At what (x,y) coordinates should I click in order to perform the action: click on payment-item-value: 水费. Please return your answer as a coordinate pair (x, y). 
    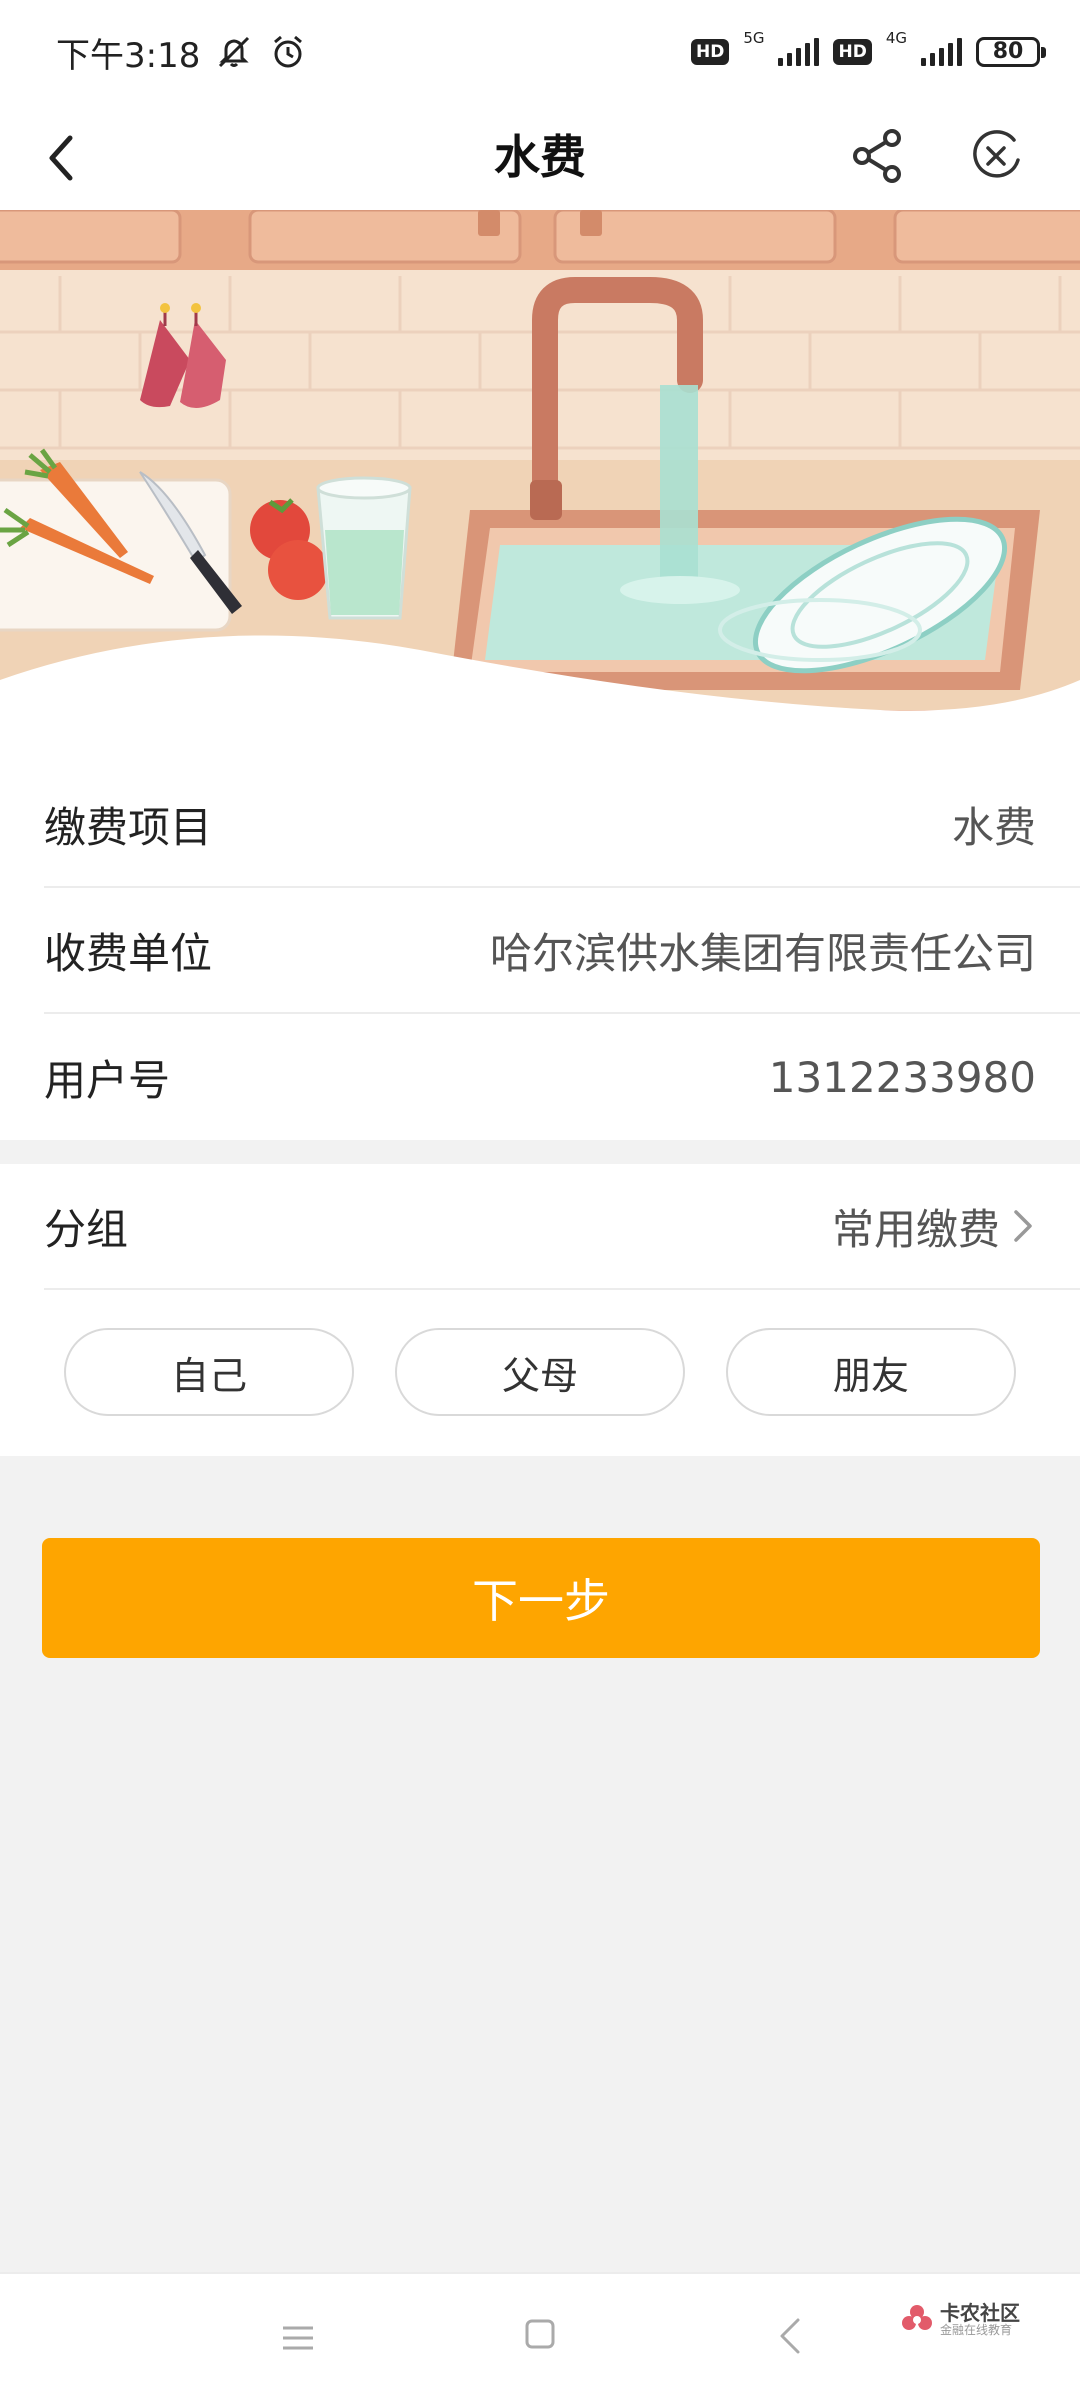
    Looking at the image, I should click on (993, 827).